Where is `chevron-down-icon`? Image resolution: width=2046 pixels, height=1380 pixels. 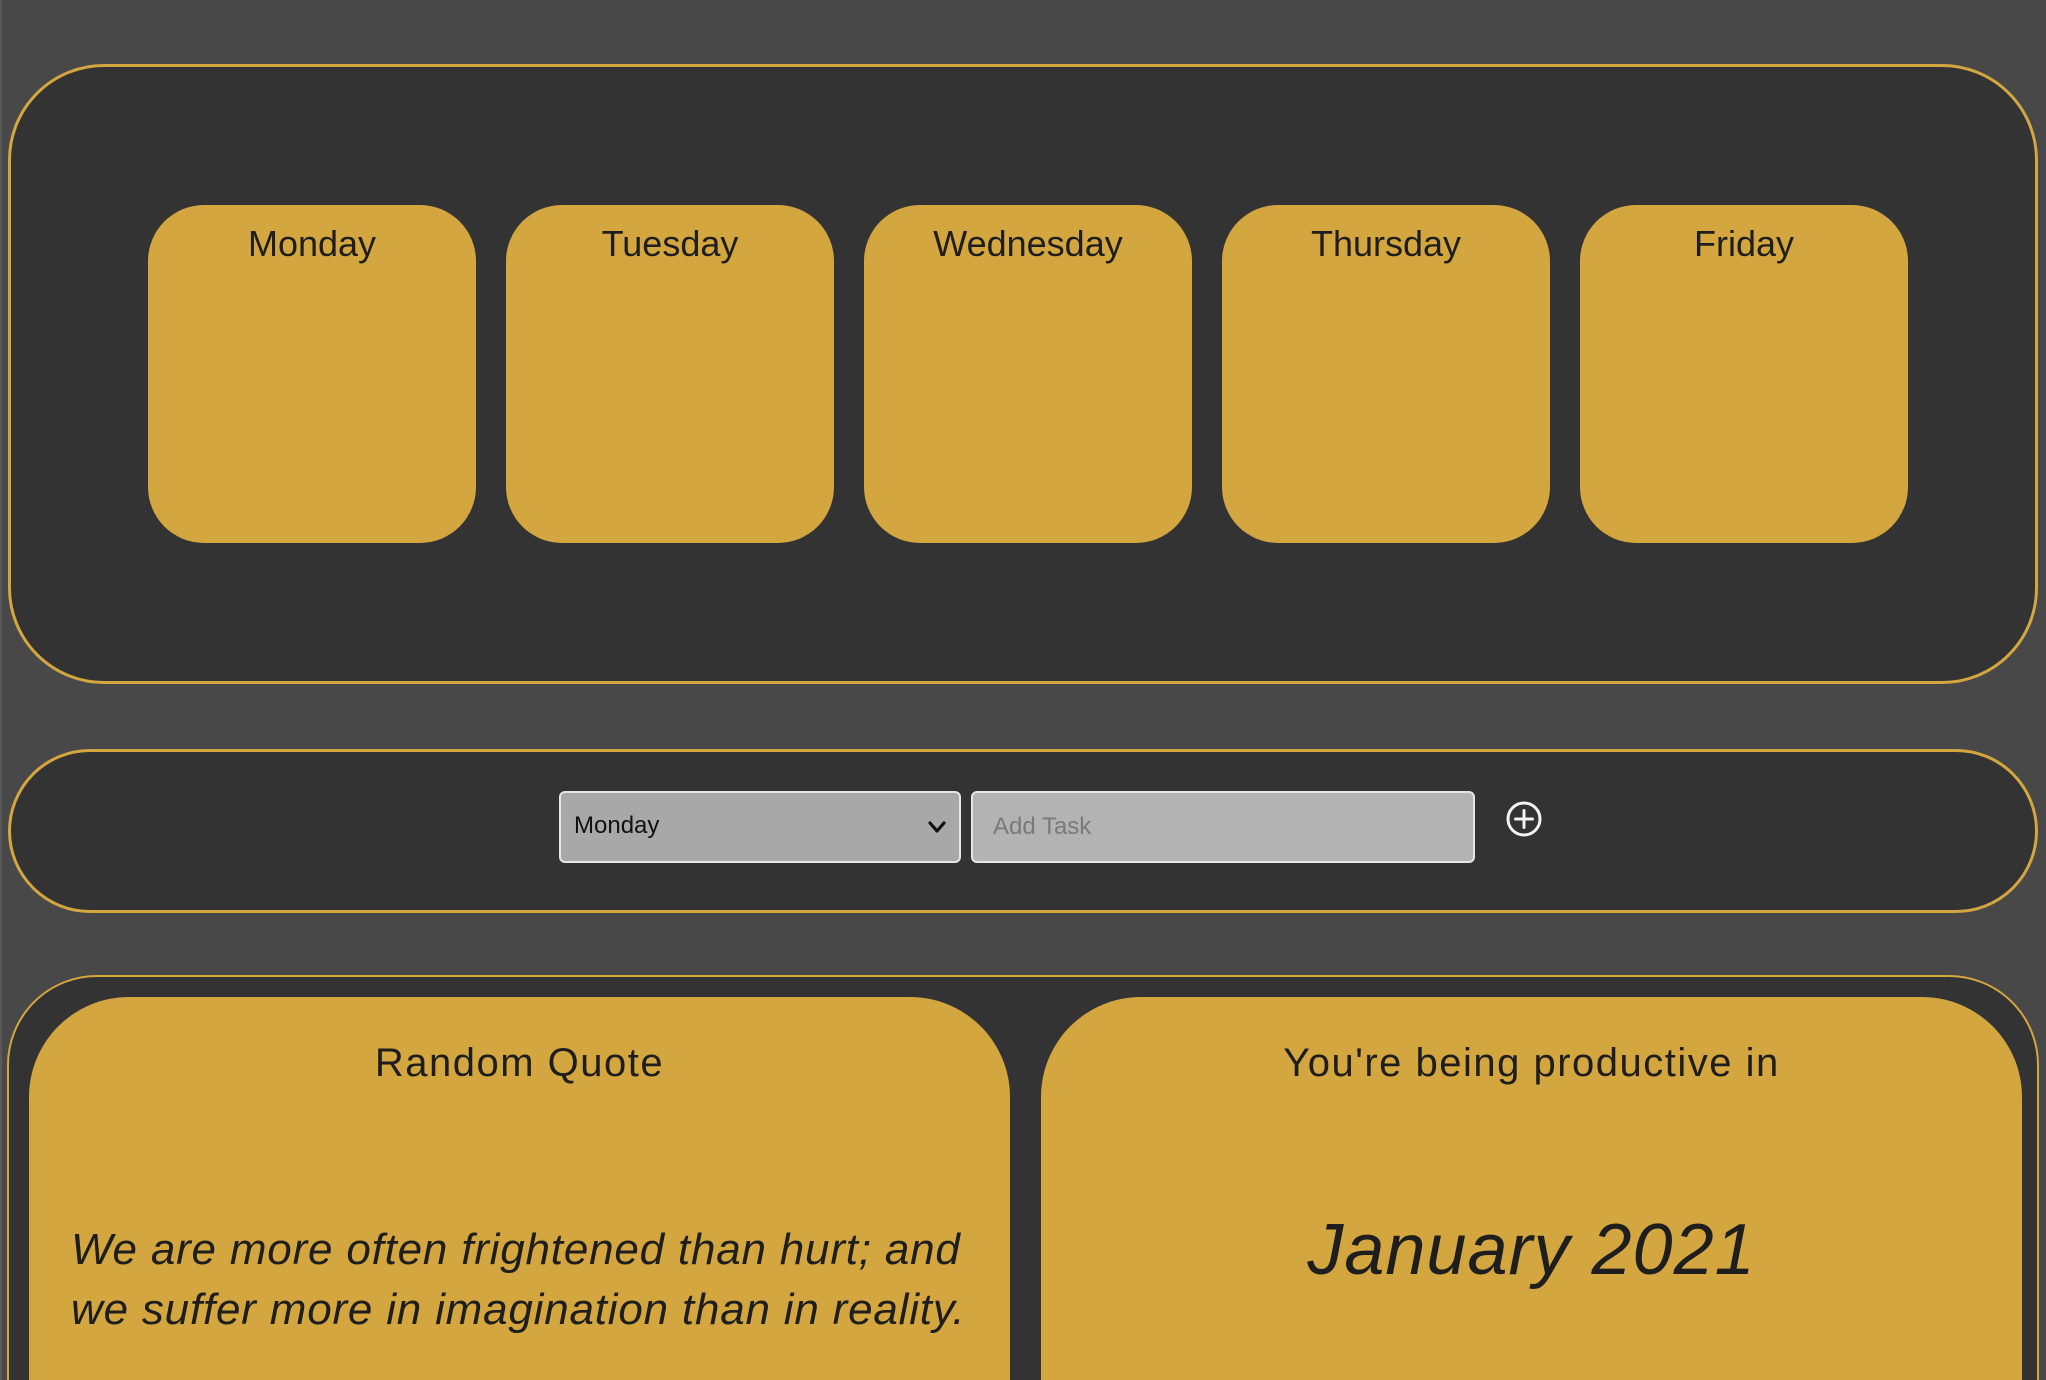 chevron-down-icon is located at coordinates (937, 827).